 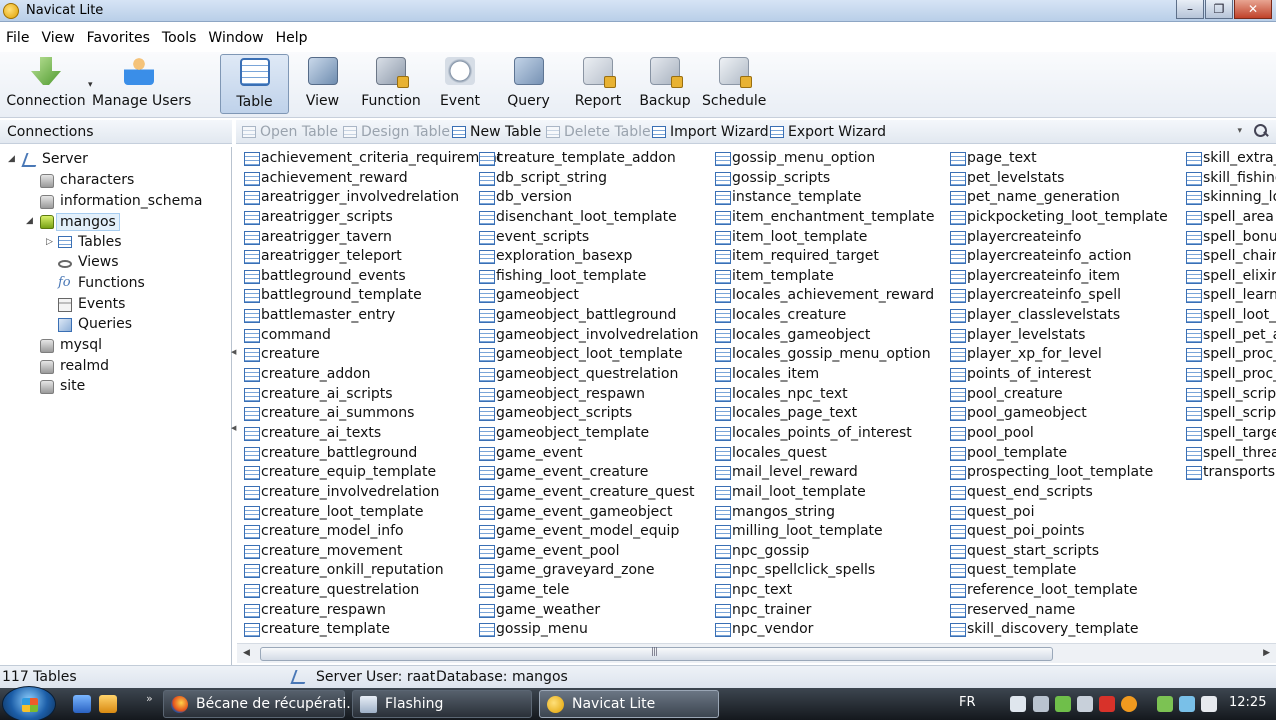 What do you see at coordinates (371, 532) in the screenshot?
I see `table-item: creature_model_info` at bounding box center [371, 532].